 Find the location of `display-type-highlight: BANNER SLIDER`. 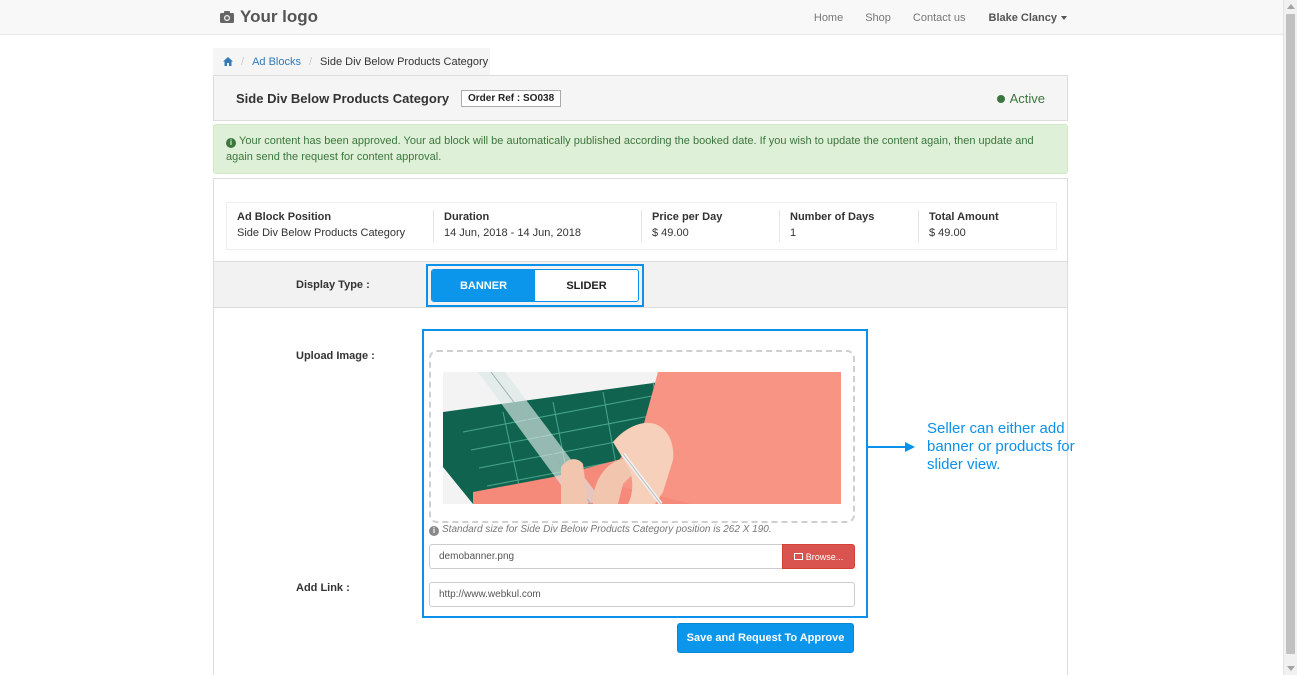

display-type-highlight: BANNER SLIDER is located at coordinates (535, 285).